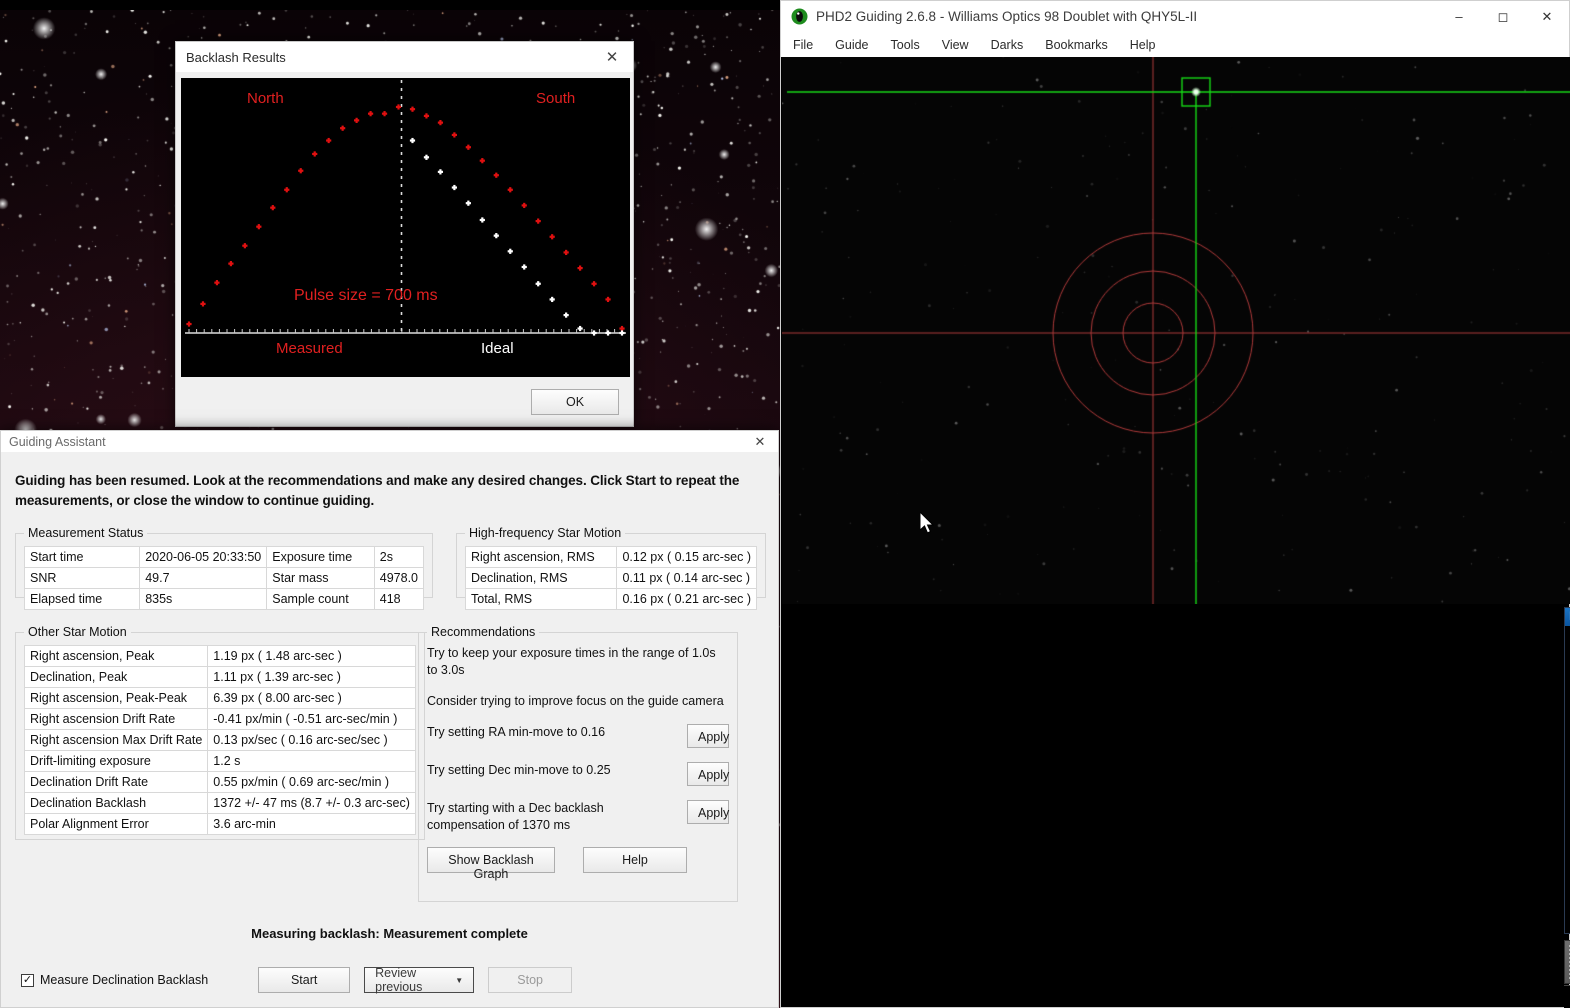 This screenshot has width=1570, height=1008. I want to click on phd2-toolbar: STOP 2.0 s ▼, so click(1567, 962).